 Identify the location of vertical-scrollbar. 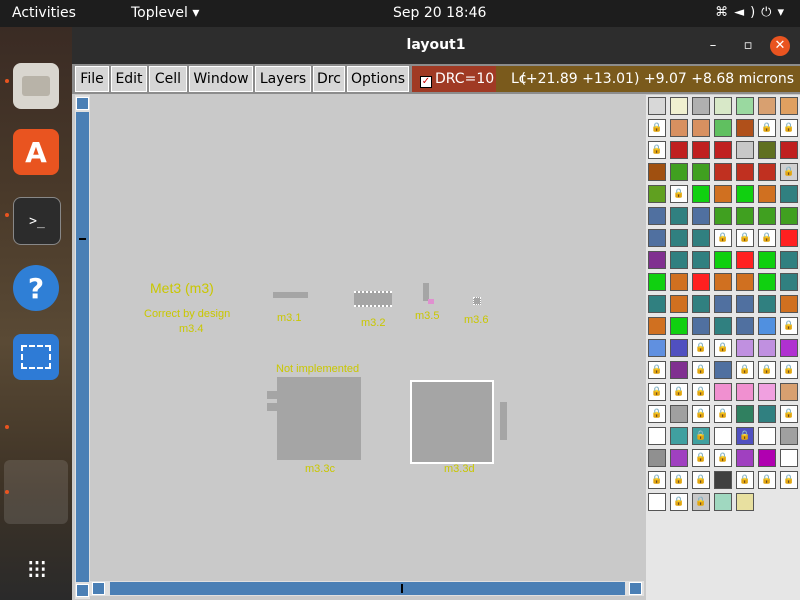
(82, 347).